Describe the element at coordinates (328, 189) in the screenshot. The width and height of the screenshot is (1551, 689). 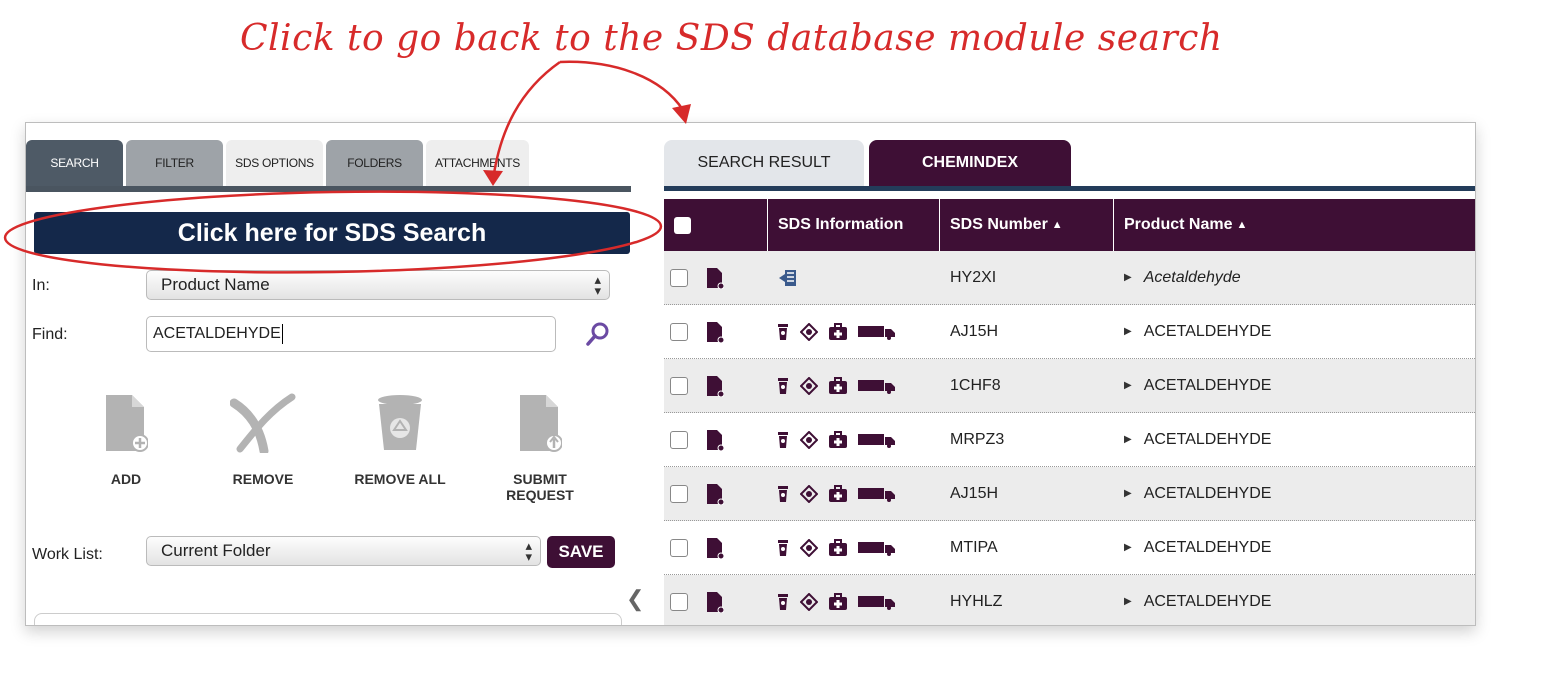
I see `left-tab-bar` at that location.